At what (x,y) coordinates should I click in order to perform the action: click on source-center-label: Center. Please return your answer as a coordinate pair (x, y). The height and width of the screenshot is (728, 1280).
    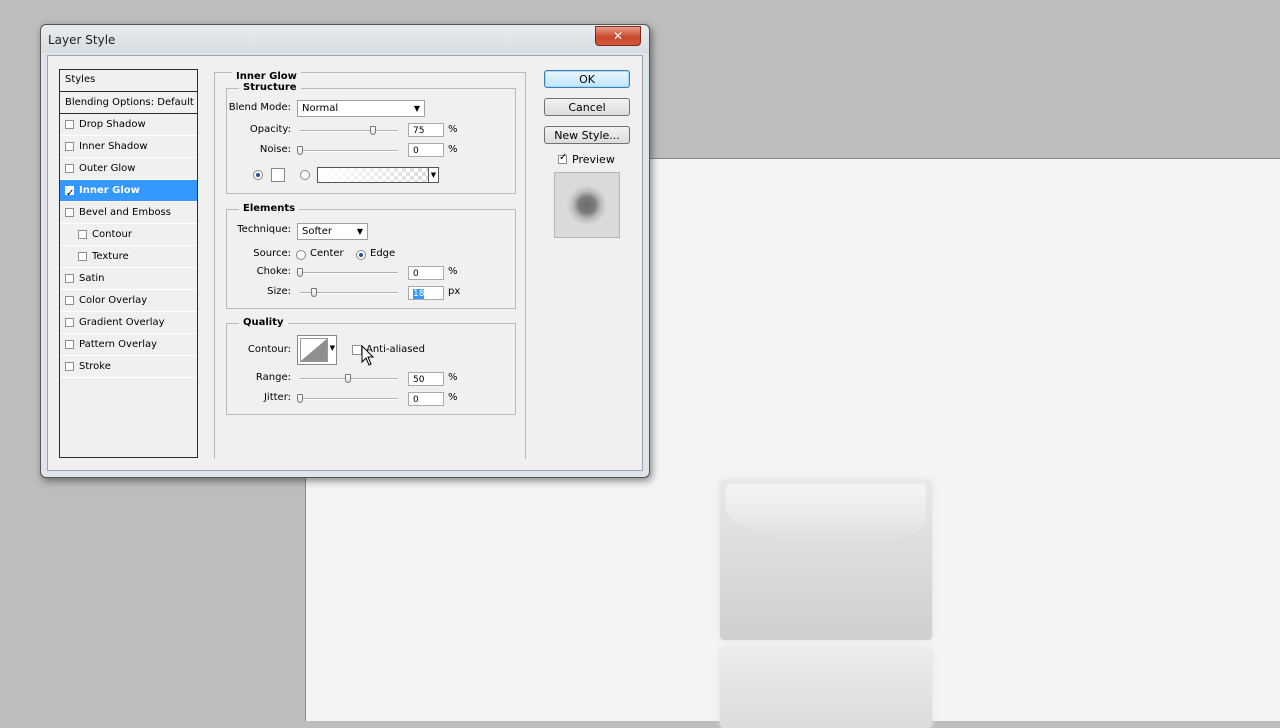
    Looking at the image, I should click on (327, 253).